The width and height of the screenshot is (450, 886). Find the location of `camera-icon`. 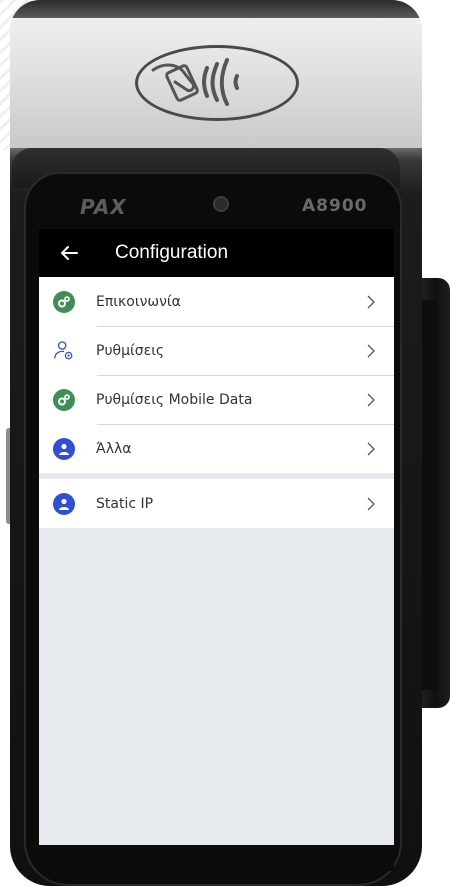

camera-icon is located at coordinates (221, 204).